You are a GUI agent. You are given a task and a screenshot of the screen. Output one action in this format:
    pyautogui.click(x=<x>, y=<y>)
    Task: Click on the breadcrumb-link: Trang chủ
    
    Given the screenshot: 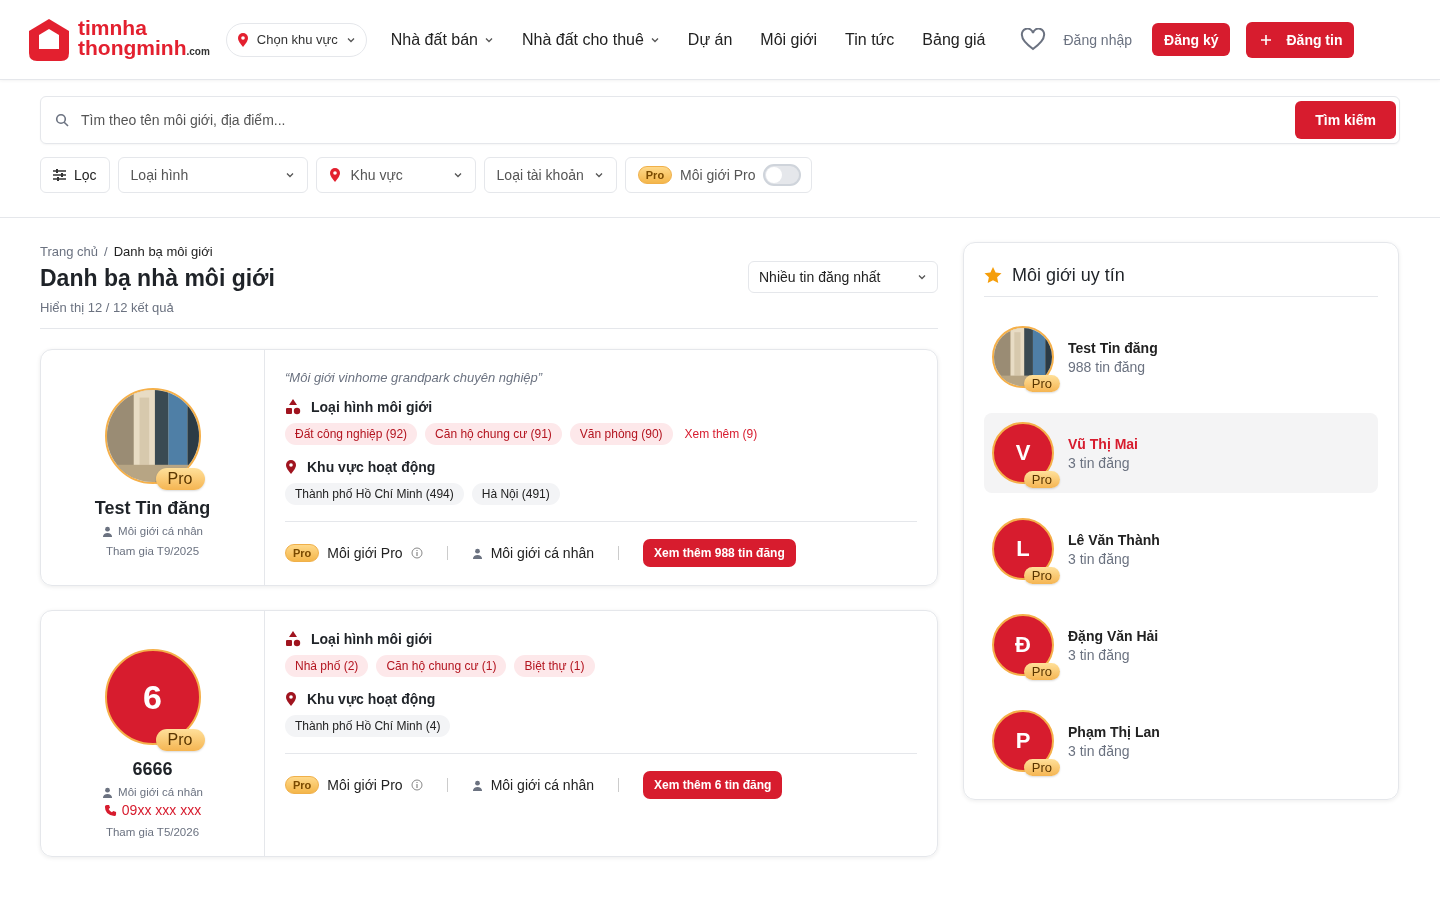 What is the action you would take?
    pyautogui.click(x=69, y=251)
    